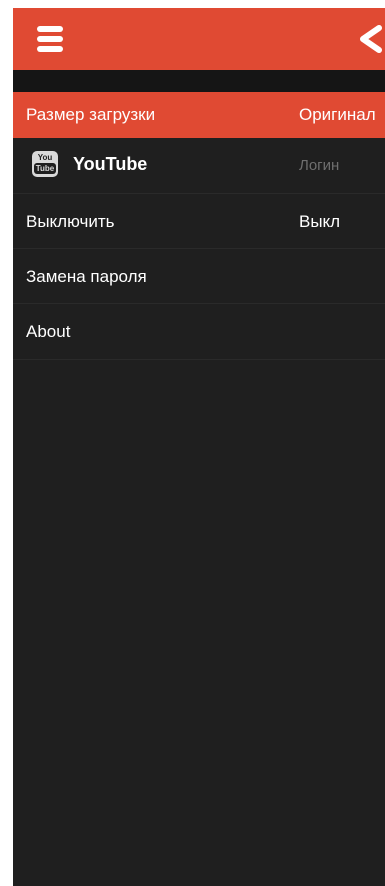 The image size is (385, 886). What do you see at coordinates (45, 157) in the screenshot?
I see `youtube-logo-top-text: You` at bounding box center [45, 157].